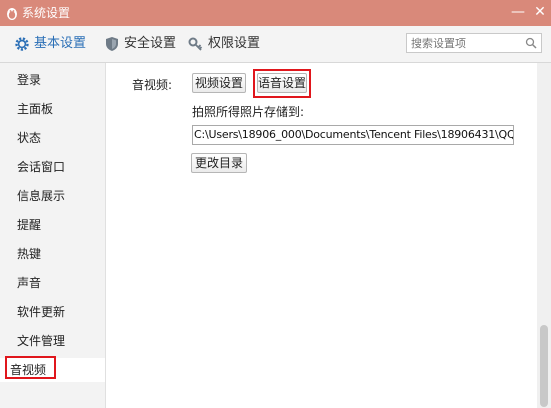 This screenshot has height=408, width=551. Describe the element at coordinates (150, 43) in the screenshot. I see `tab-label: 安全设置` at that location.